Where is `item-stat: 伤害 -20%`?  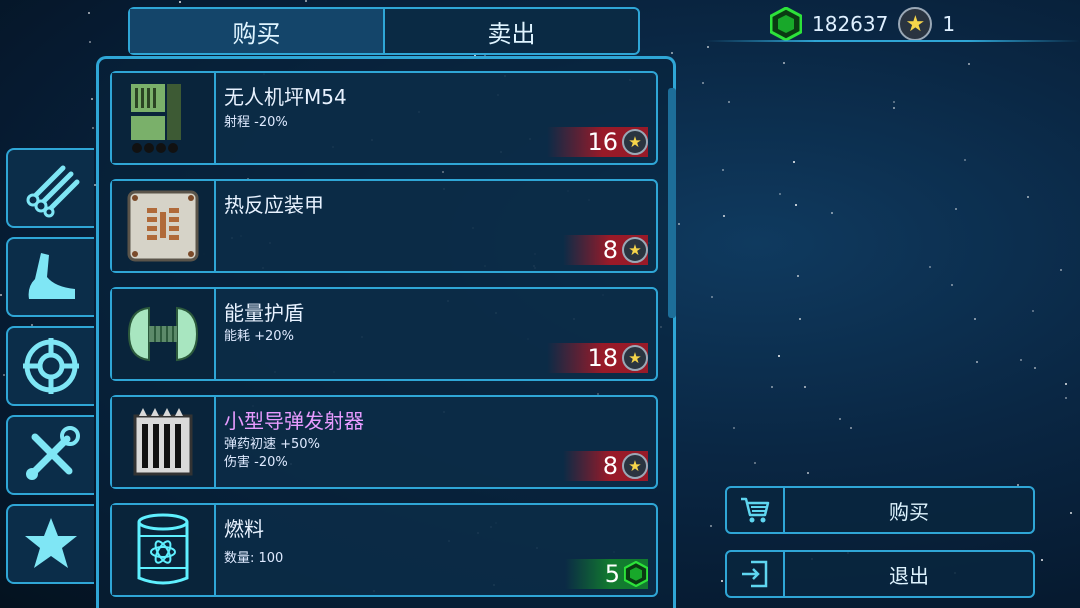 item-stat: 伤害 -20% is located at coordinates (256, 462).